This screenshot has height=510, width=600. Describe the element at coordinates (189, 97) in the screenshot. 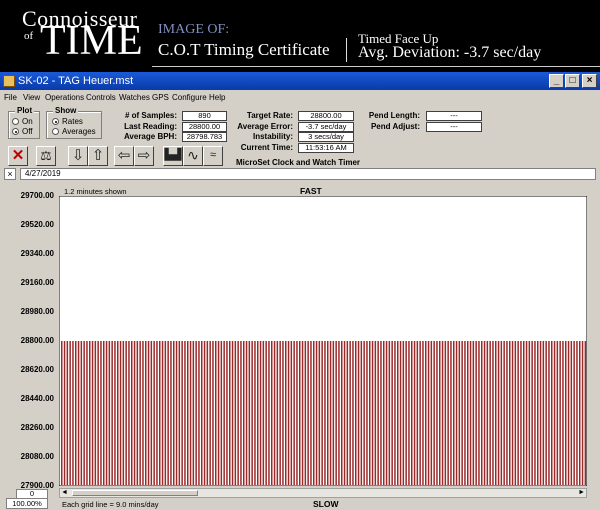

I see `menu-configure: Configure` at that location.